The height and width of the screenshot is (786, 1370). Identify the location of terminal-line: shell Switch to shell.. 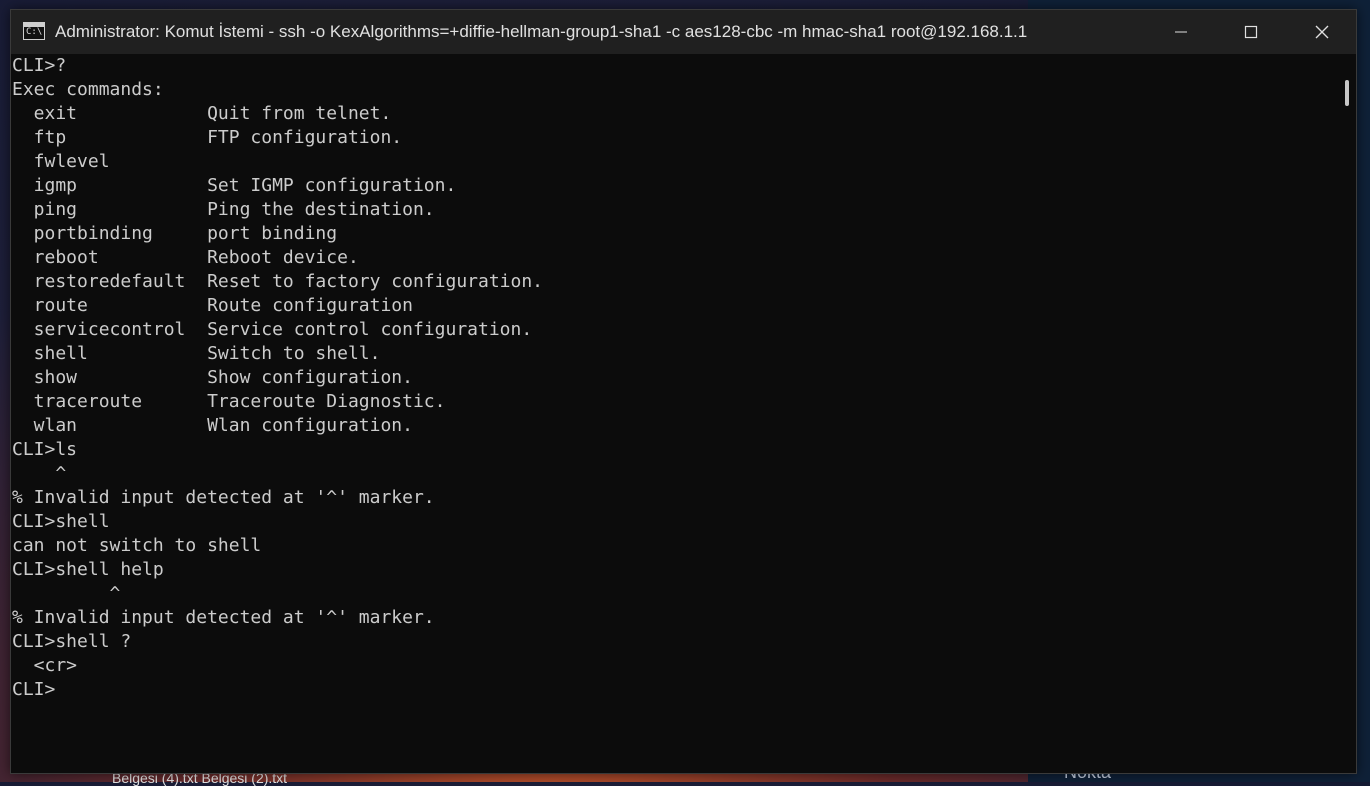
(196, 353).